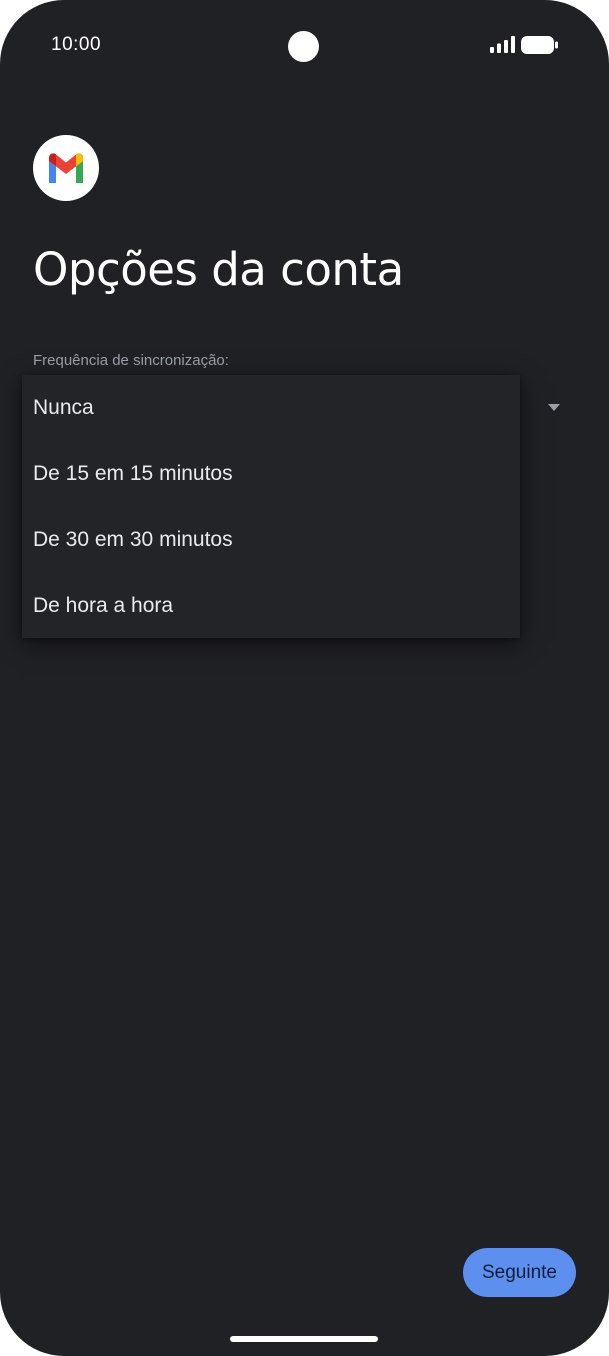 The height and width of the screenshot is (1356, 609). I want to click on next-button: Seguinte, so click(519, 1272).